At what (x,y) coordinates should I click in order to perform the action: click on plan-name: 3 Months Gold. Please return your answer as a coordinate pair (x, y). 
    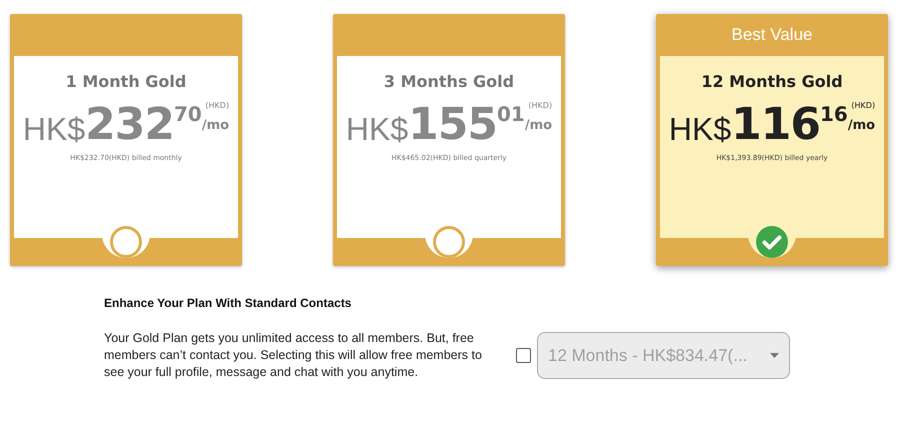
    Looking at the image, I should click on (449, 81).